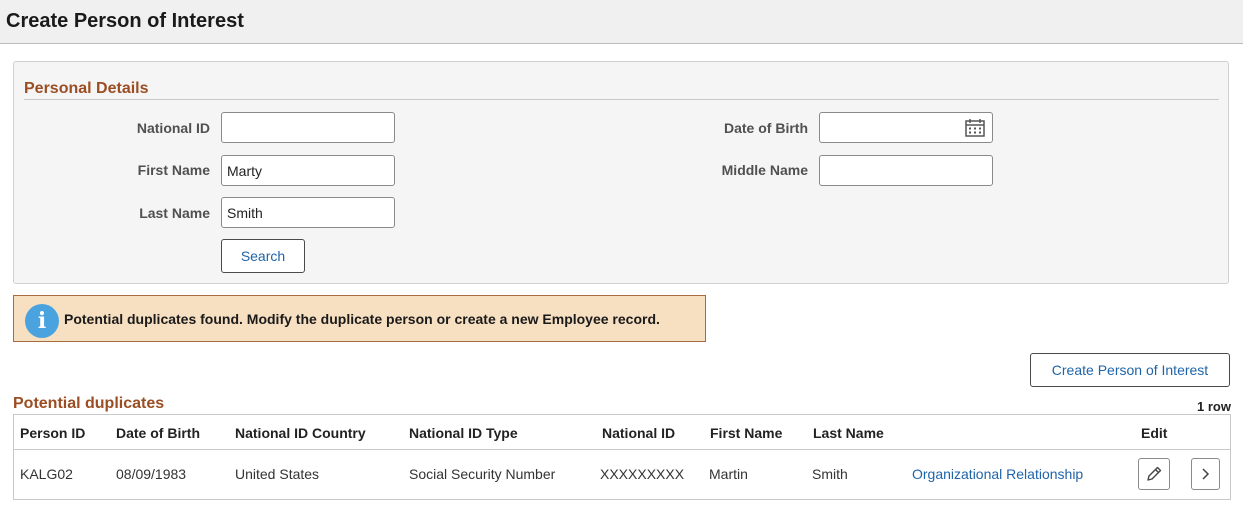  What do you see at coordinates (463, 433) in the screenshot?
I see `col-national-id-type: National ID Type` at bounding box center [463, 433].